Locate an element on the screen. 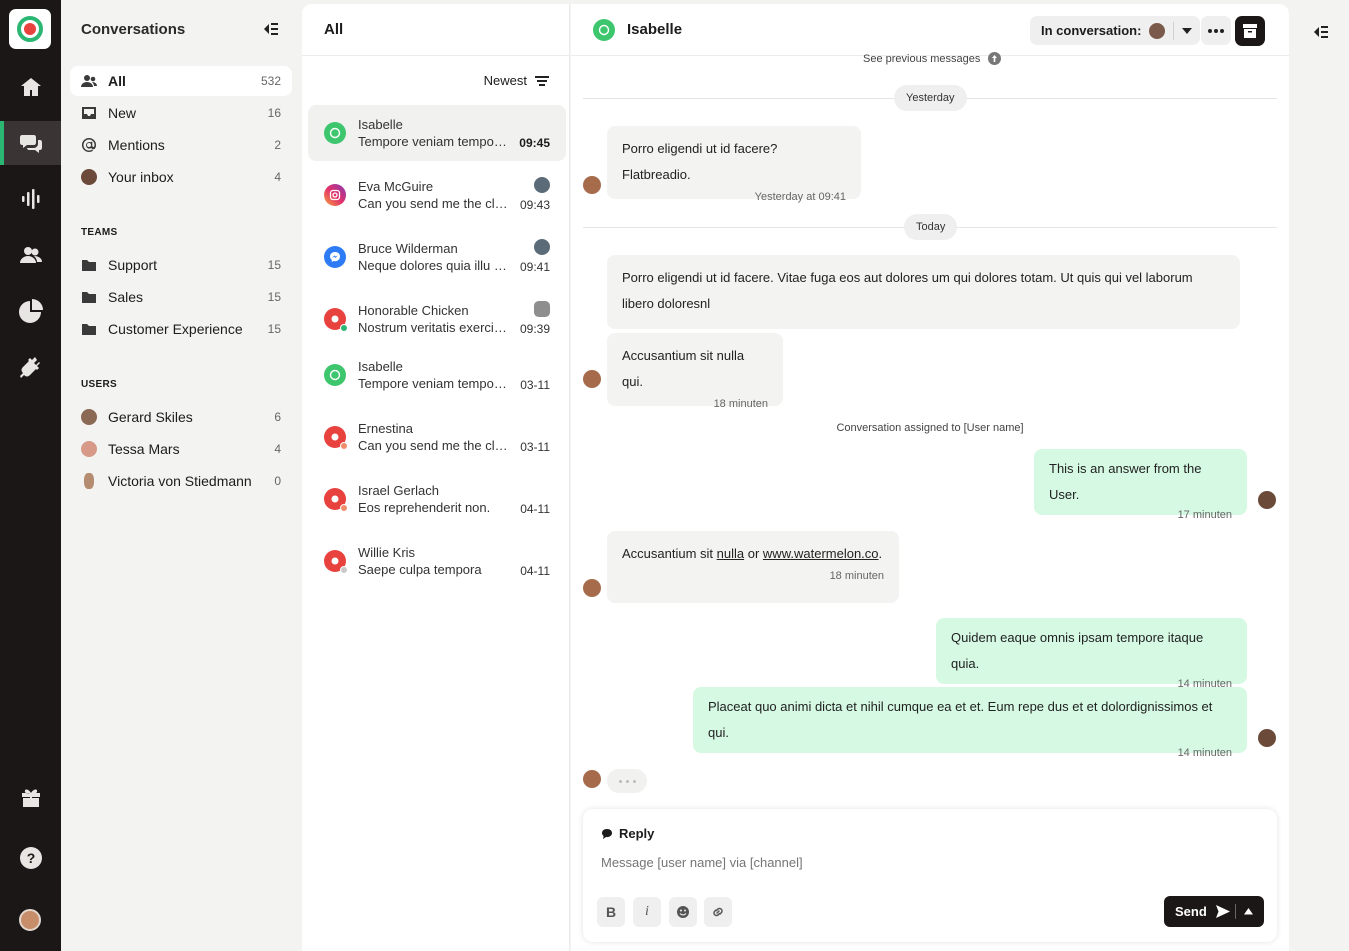 Image resolution: width=1349 pixels, height=951 pixels. sidebar-item-count: 6 is located at coordinates (277, 417).